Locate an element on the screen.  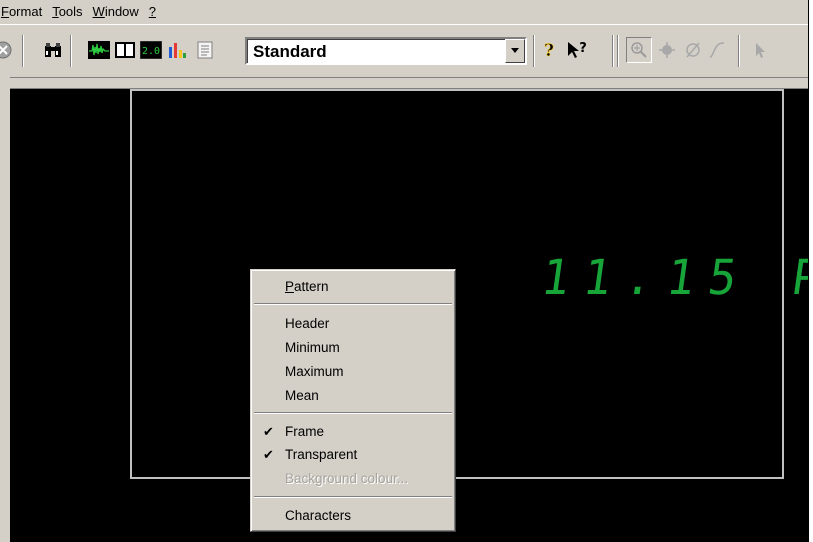
stop-icon is located at coordinates (7, 50).